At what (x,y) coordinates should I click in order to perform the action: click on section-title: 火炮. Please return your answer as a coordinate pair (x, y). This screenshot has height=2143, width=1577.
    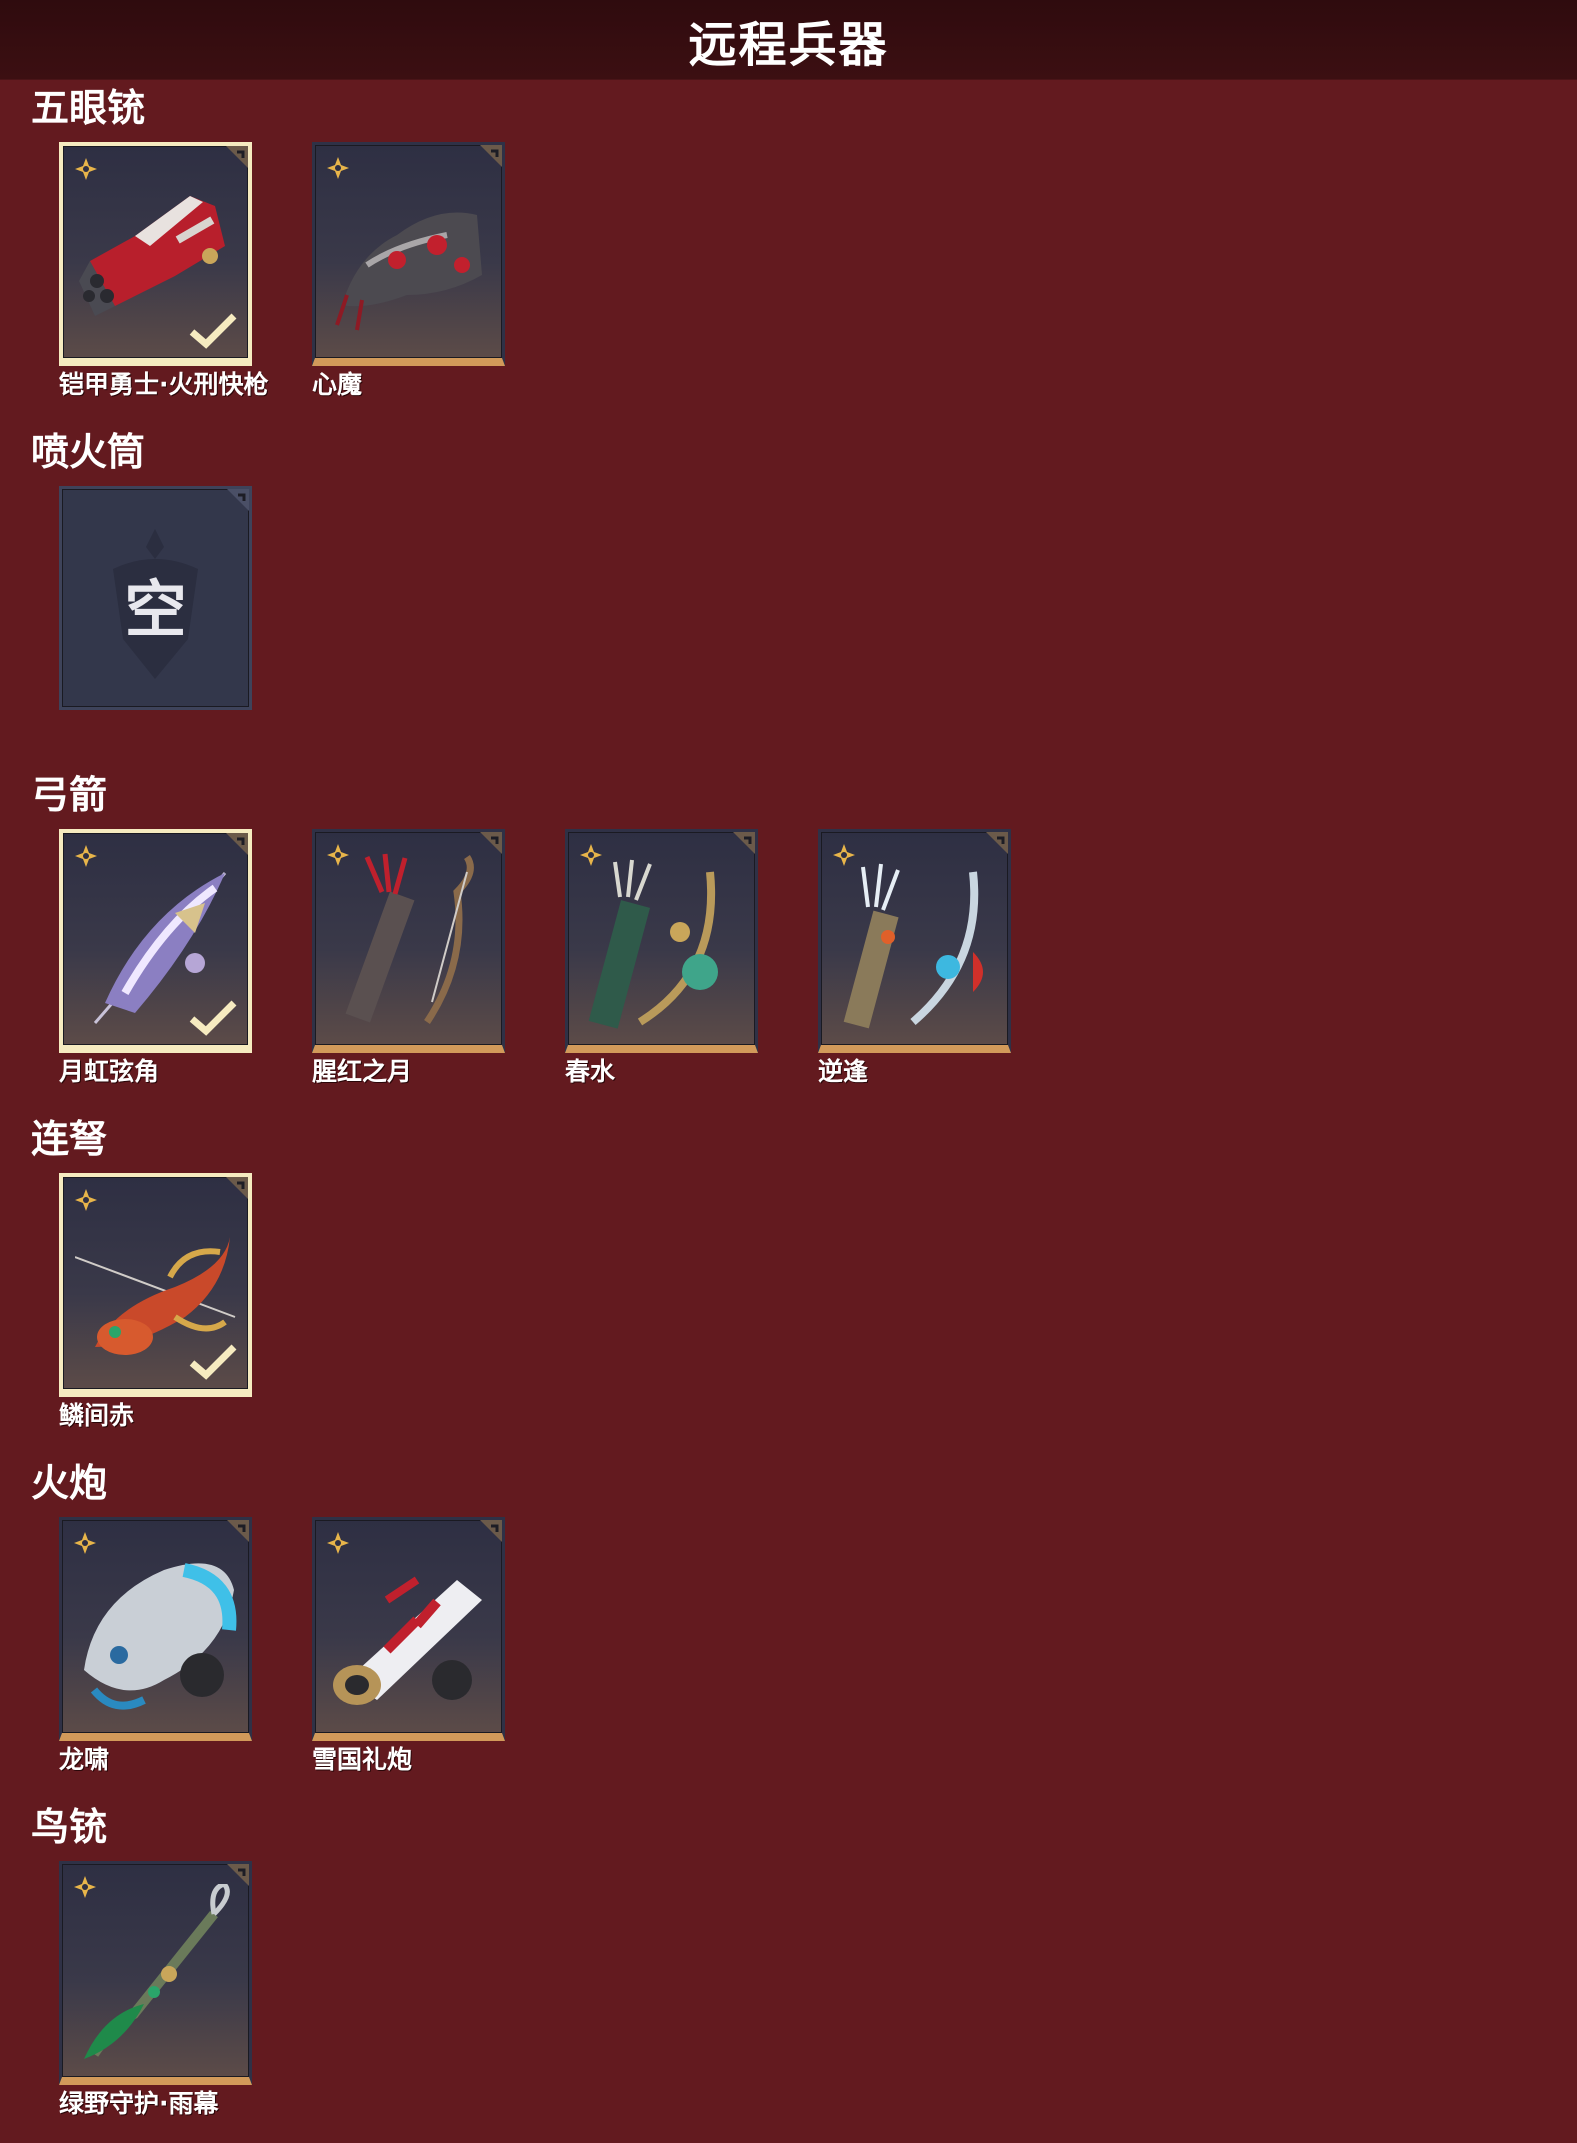
    Looking at the image, I should click on (69, 1483).